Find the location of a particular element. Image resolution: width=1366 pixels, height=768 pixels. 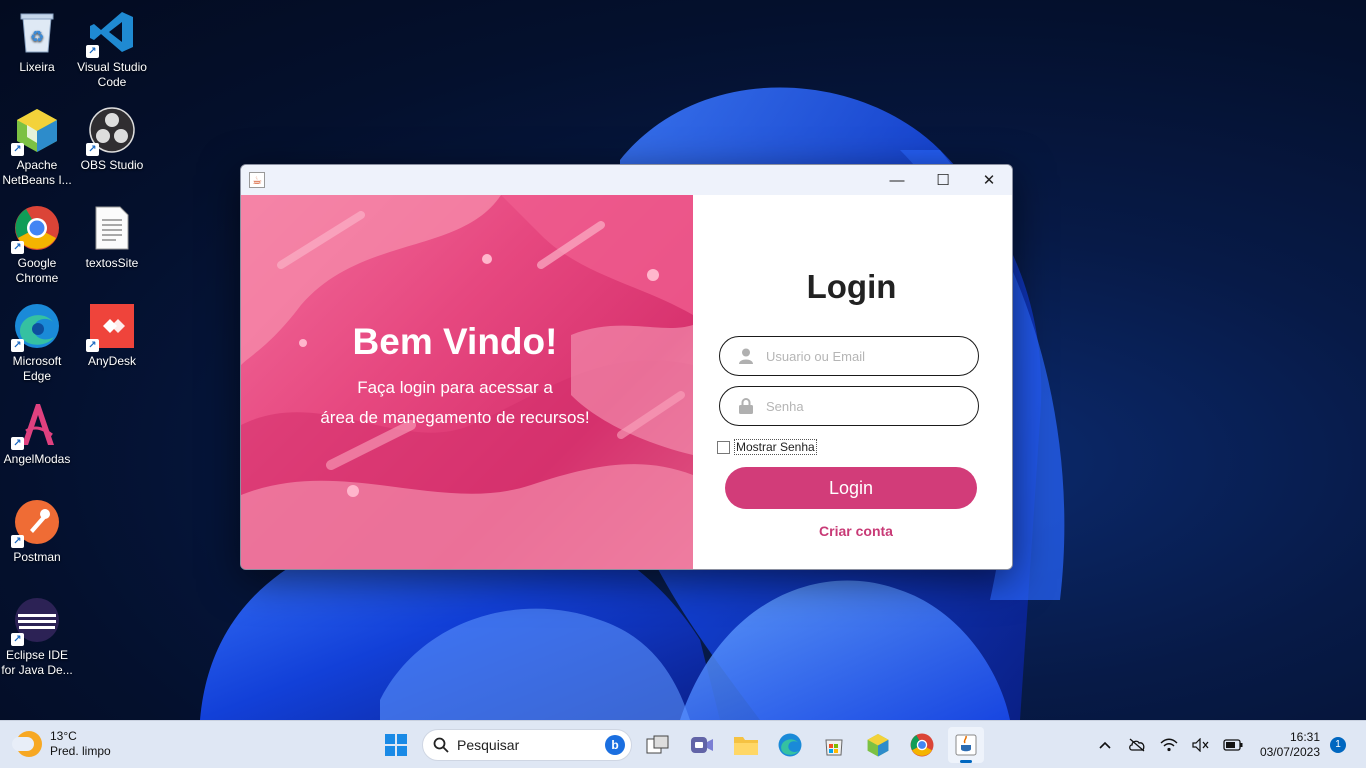

task-view-button is located at coordinates (658, 745).